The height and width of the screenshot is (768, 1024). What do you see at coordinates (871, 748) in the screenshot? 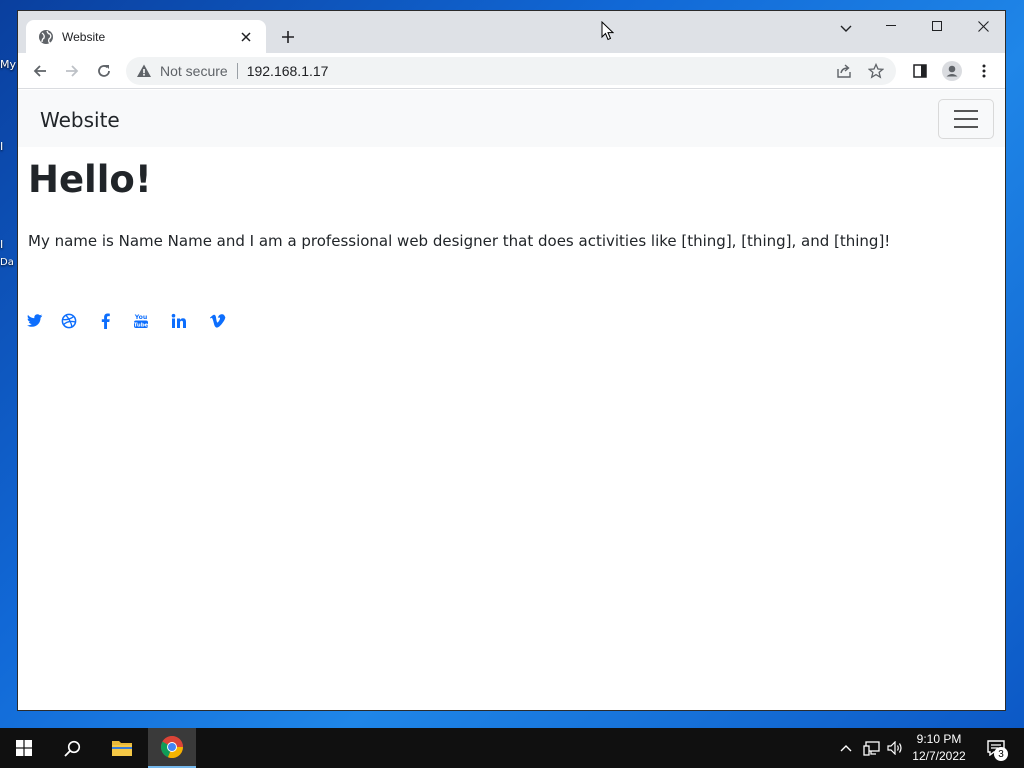
I see `network-icon` at bounding box center [871, 748].